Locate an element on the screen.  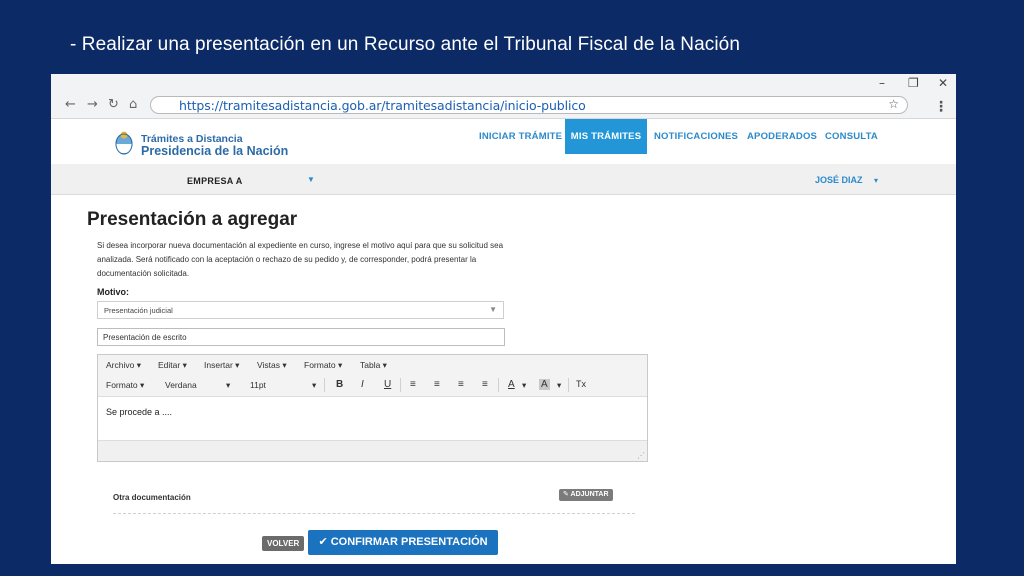
menu-insertar: Insertar ▾ is located at coordinates (221, 365).